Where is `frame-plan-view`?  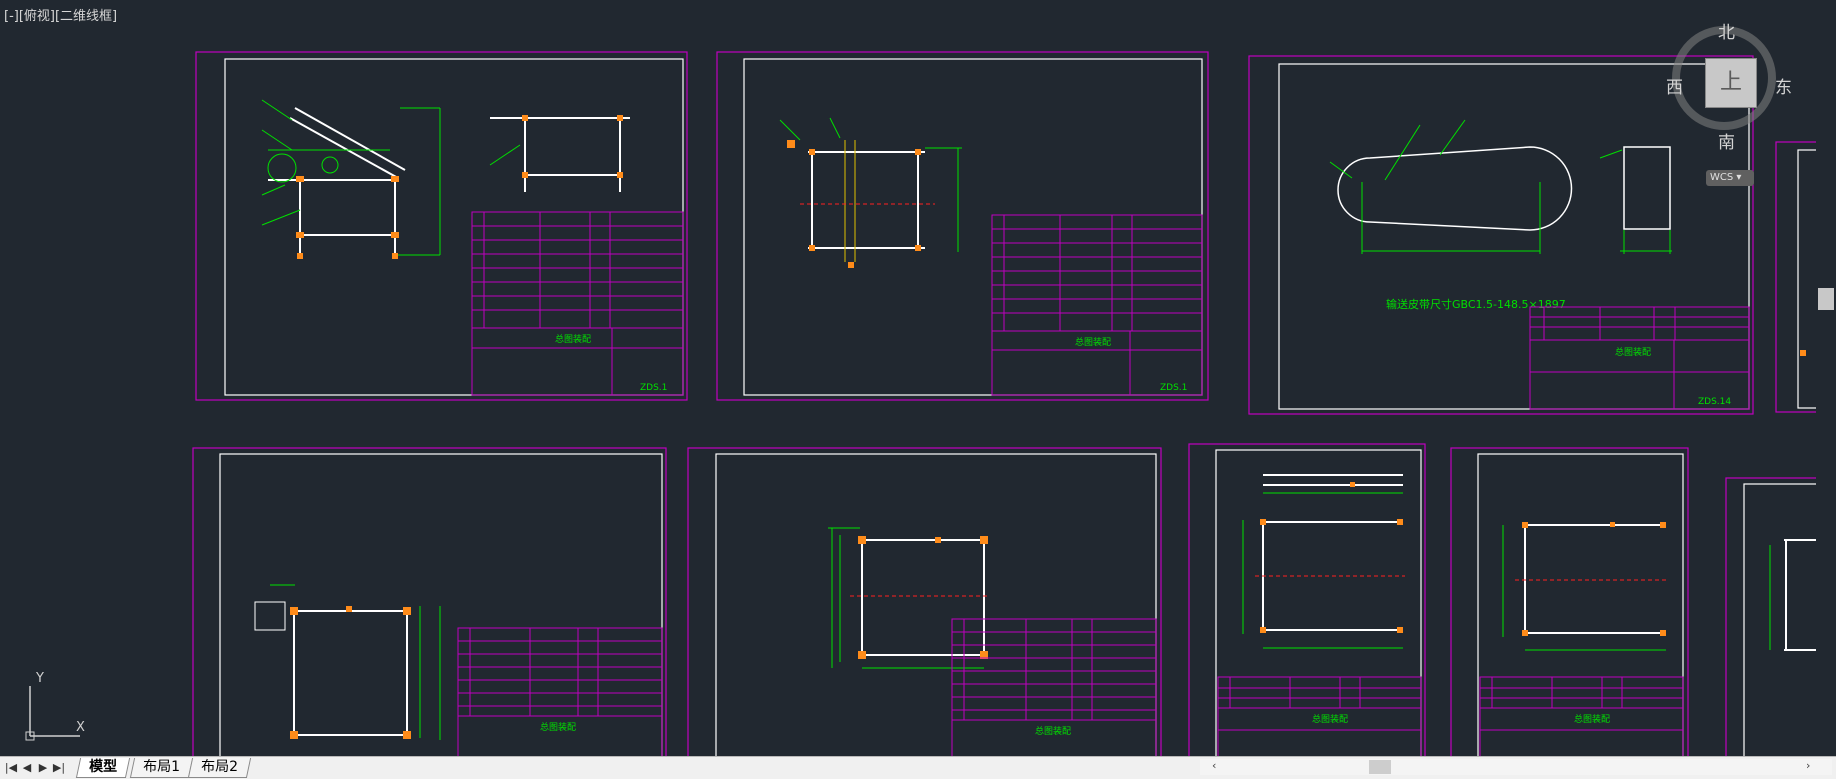 frame-plan-view is located at coordinates (870, 192).